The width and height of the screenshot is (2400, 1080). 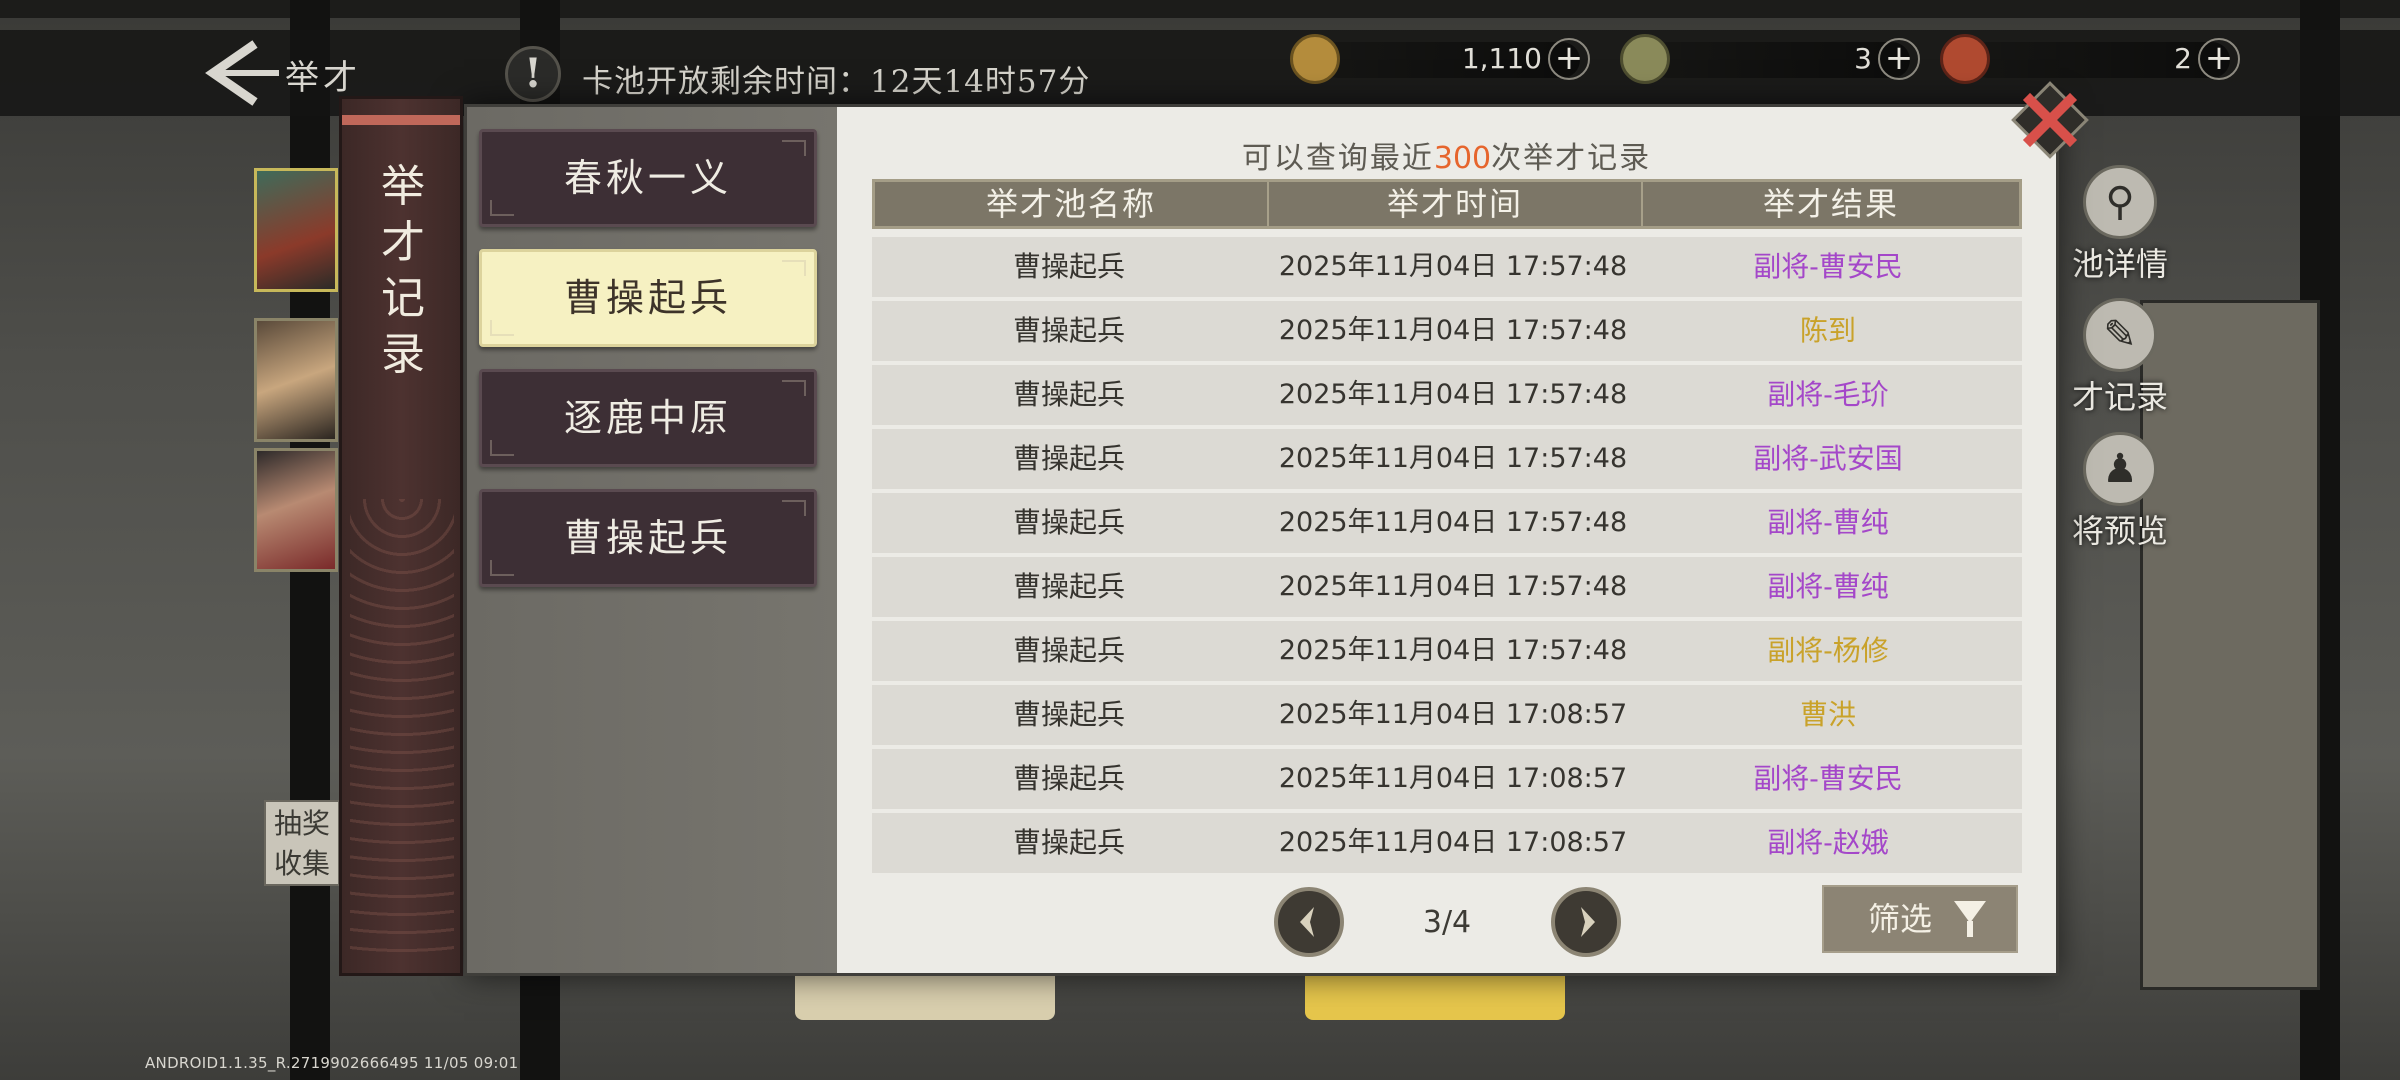 What do you see at coordinates (1970, 929) in the screenshot?
I see `filter-funnel-stem` at bounding box center [1970, 929].